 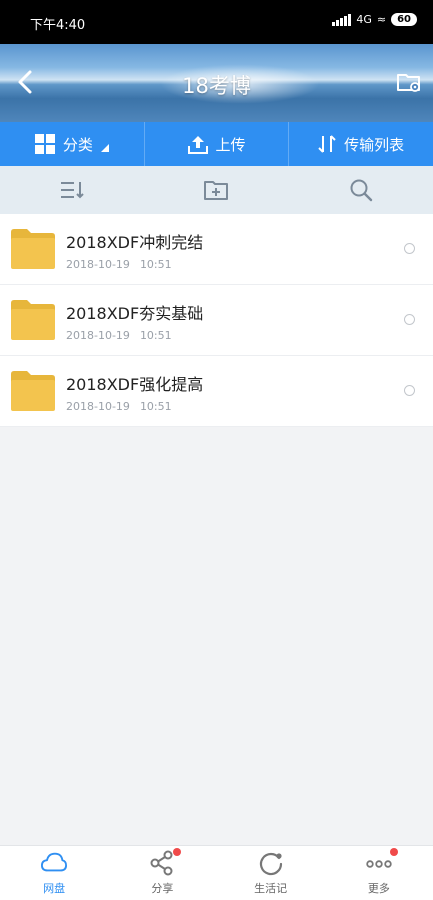 I want to click on refresh-icon, so click(x=270, y=864).